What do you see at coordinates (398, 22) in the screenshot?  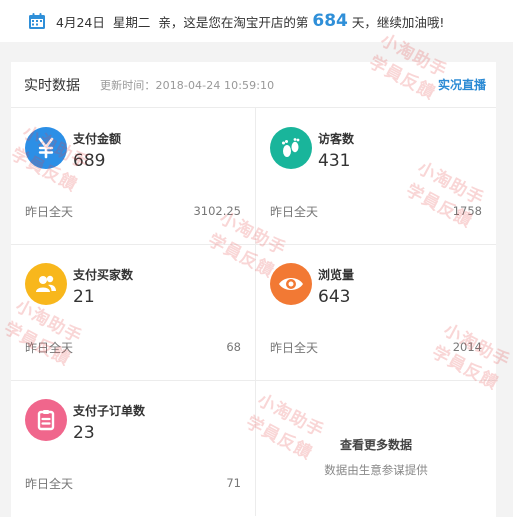 I see `greeting-suffix: 天，继续加油哦!` at bounding box center [398, 22].